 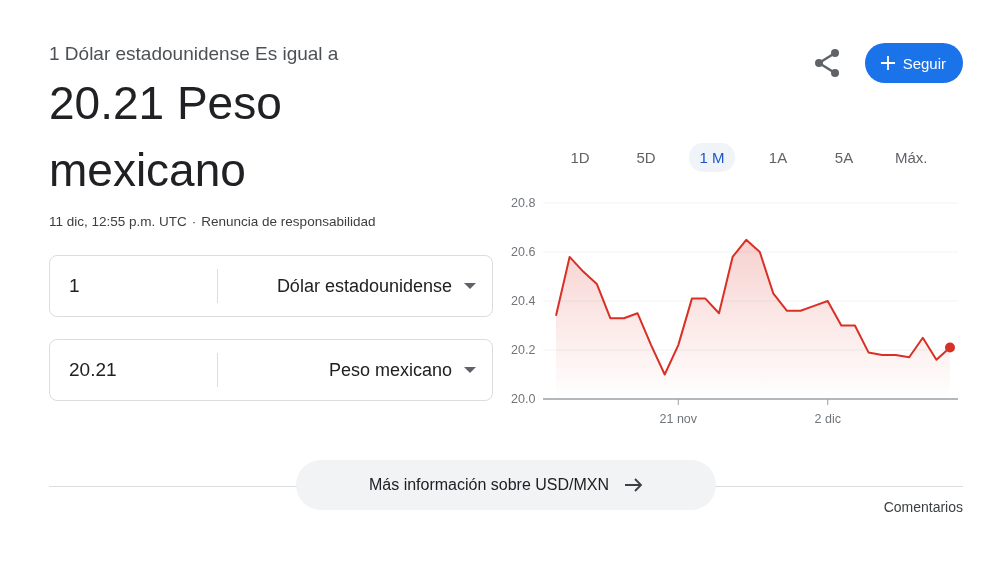 I want to click on range-tab: 1A, so click(x=778, y=157).